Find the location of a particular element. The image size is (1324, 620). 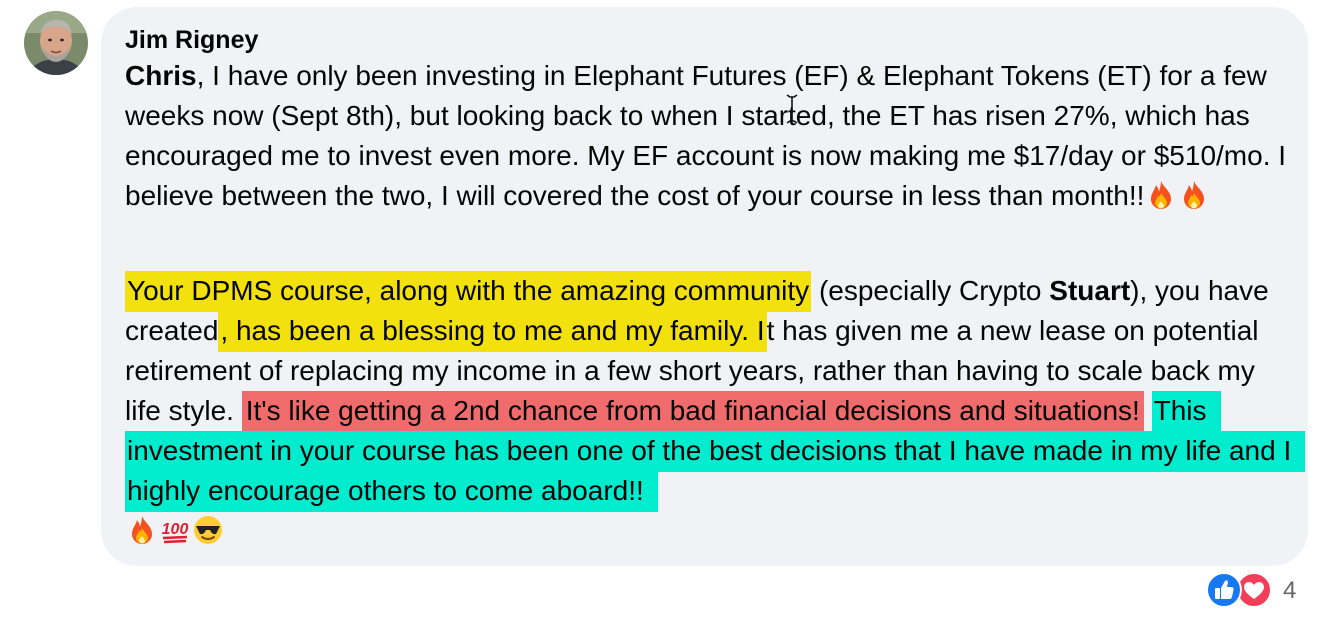

hundred-points-emoji: 100 is located at coordinates (175, 532).